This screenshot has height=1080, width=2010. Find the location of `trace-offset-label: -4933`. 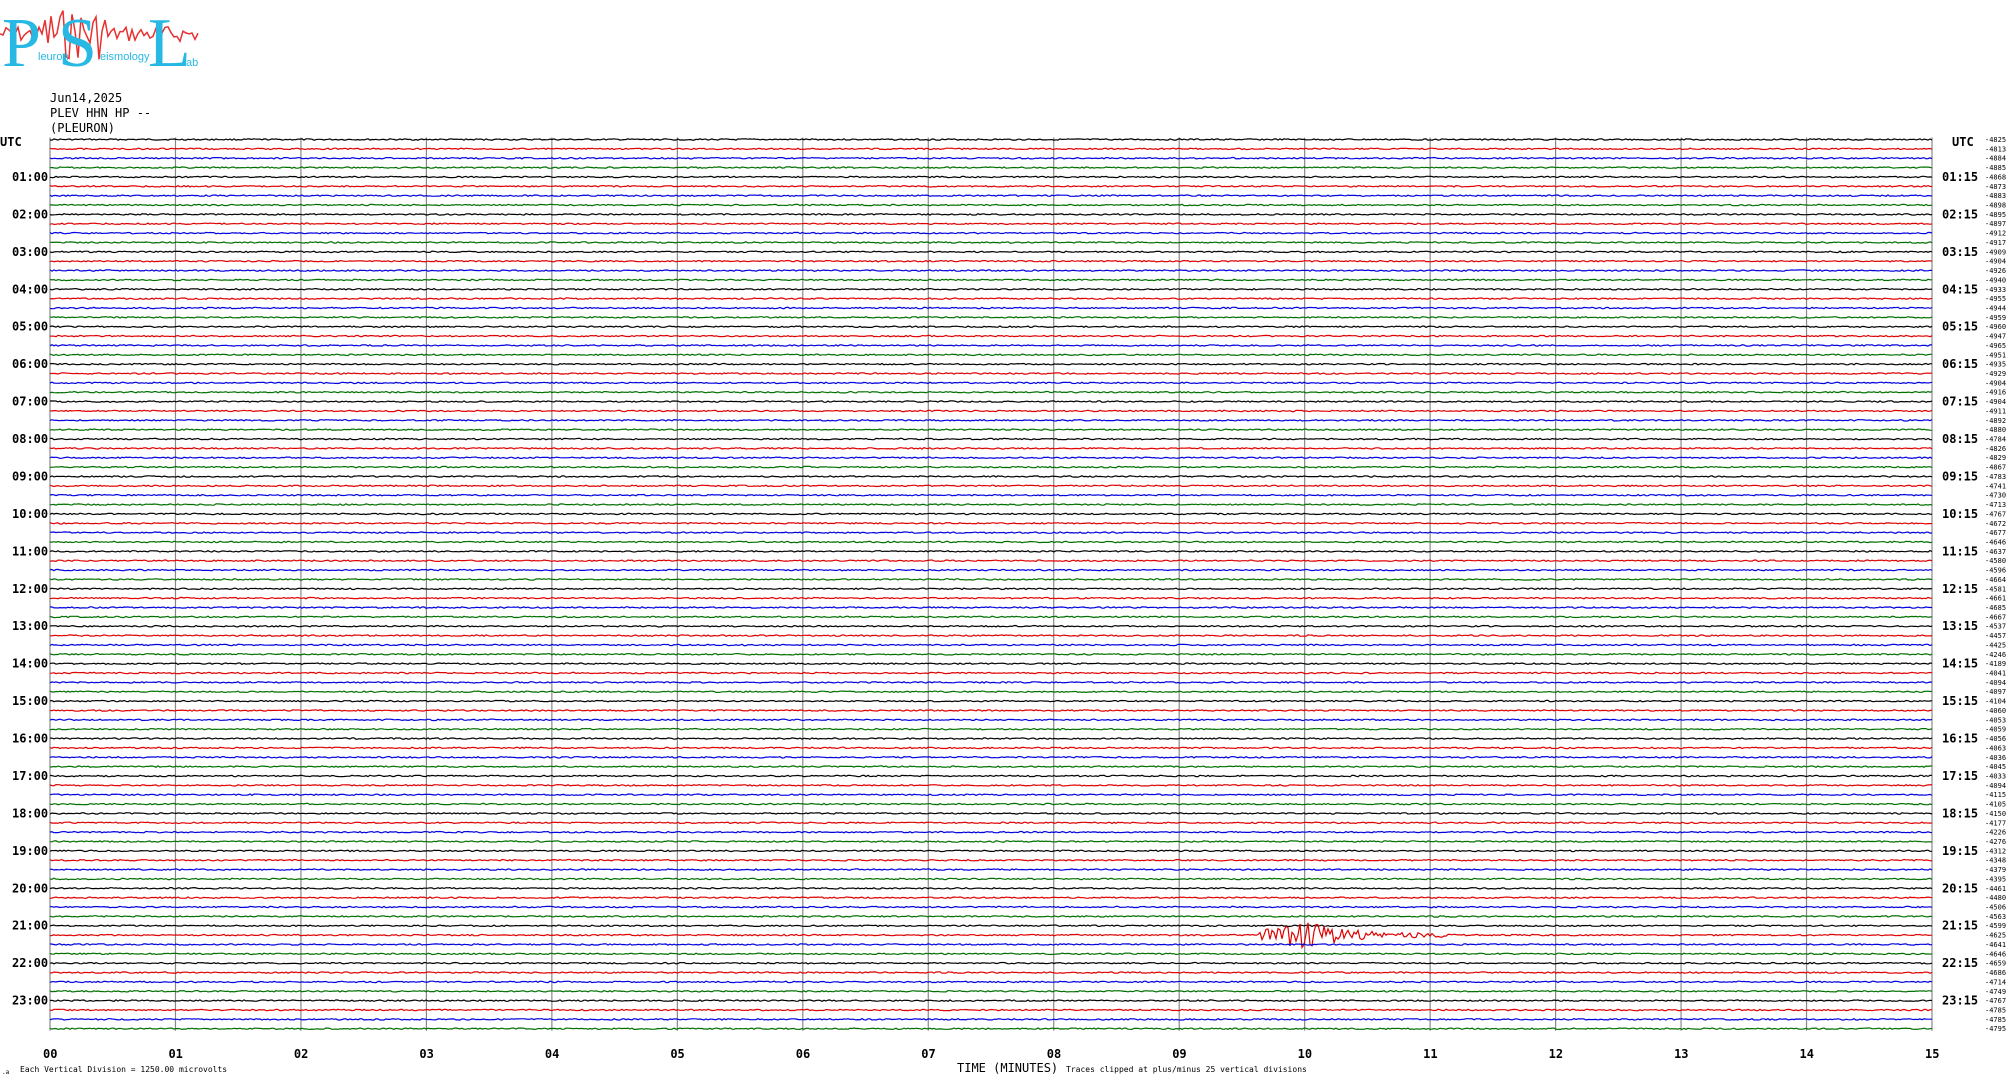

trace-offset-label: -4933 is located at coordinates (1995, 290).